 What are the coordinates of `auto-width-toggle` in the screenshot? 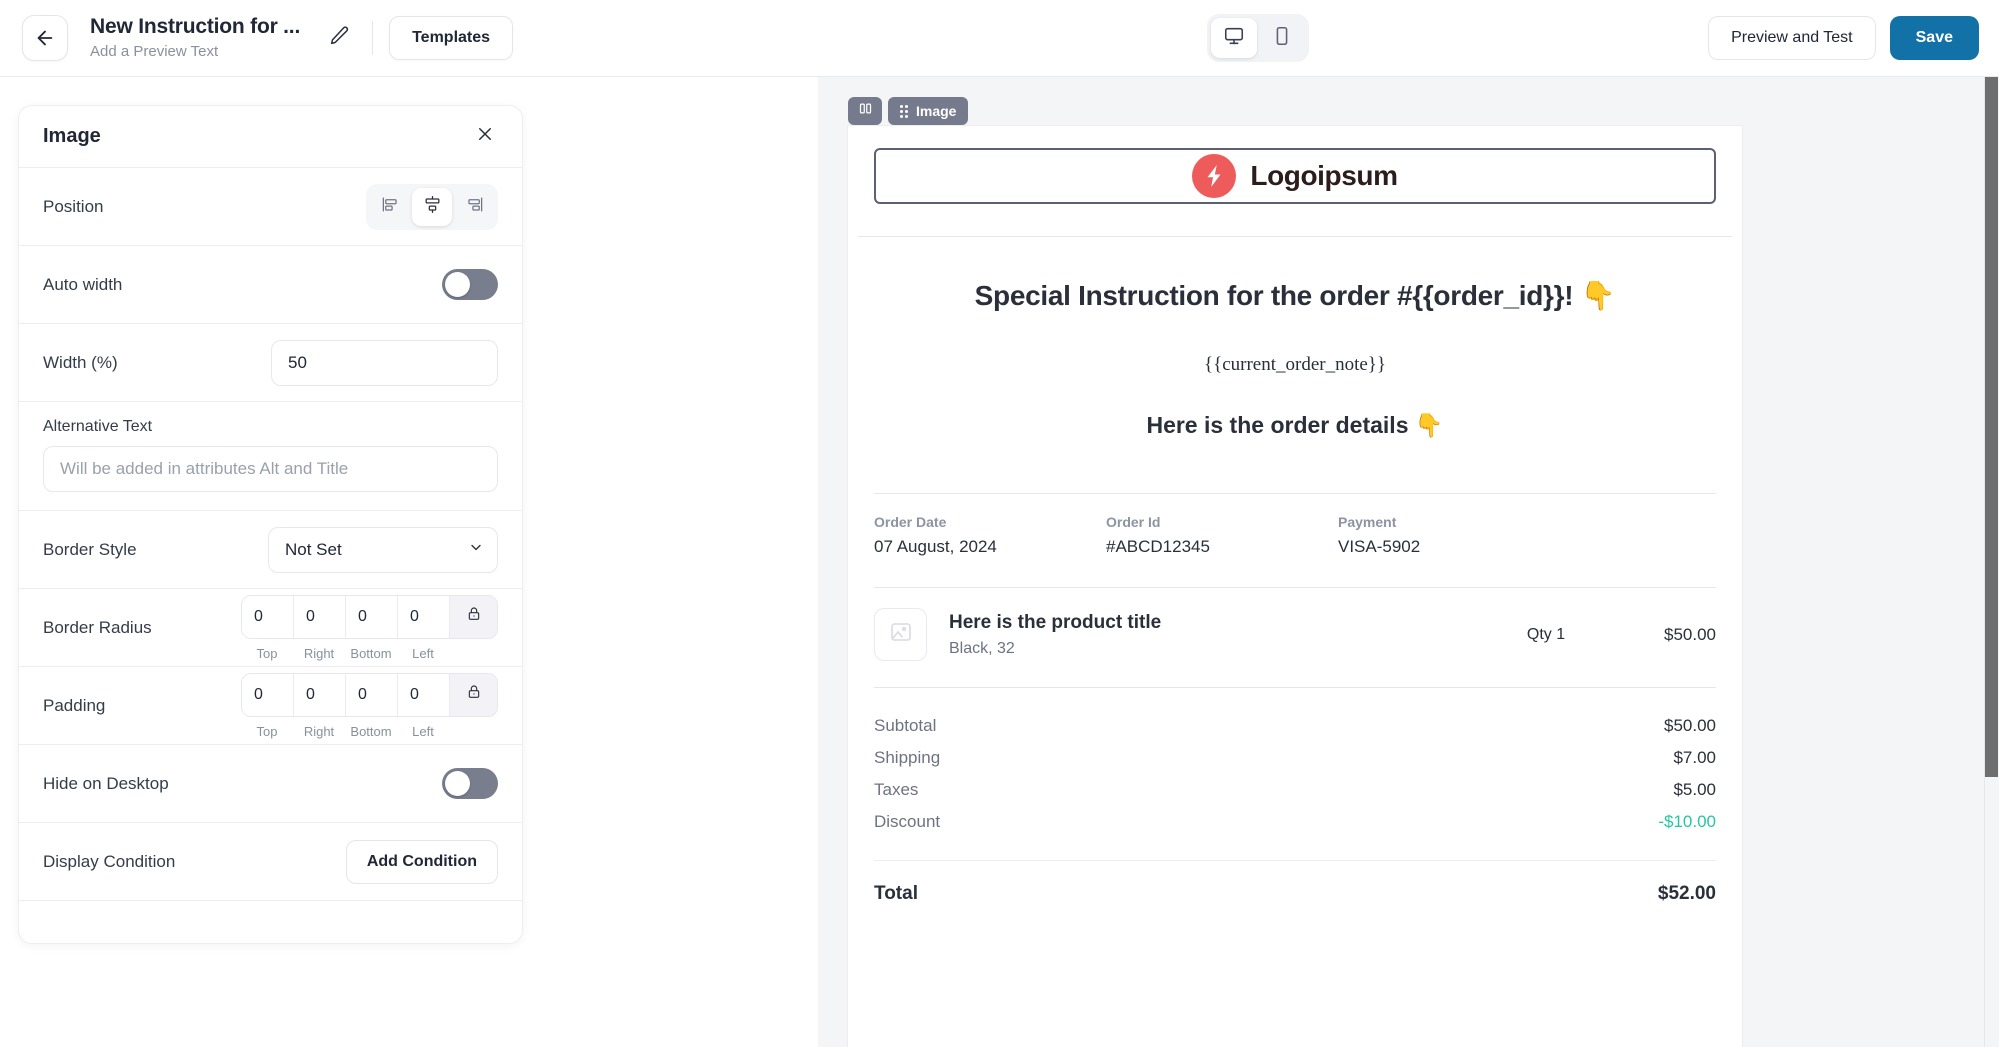 It's located at (470, 284).